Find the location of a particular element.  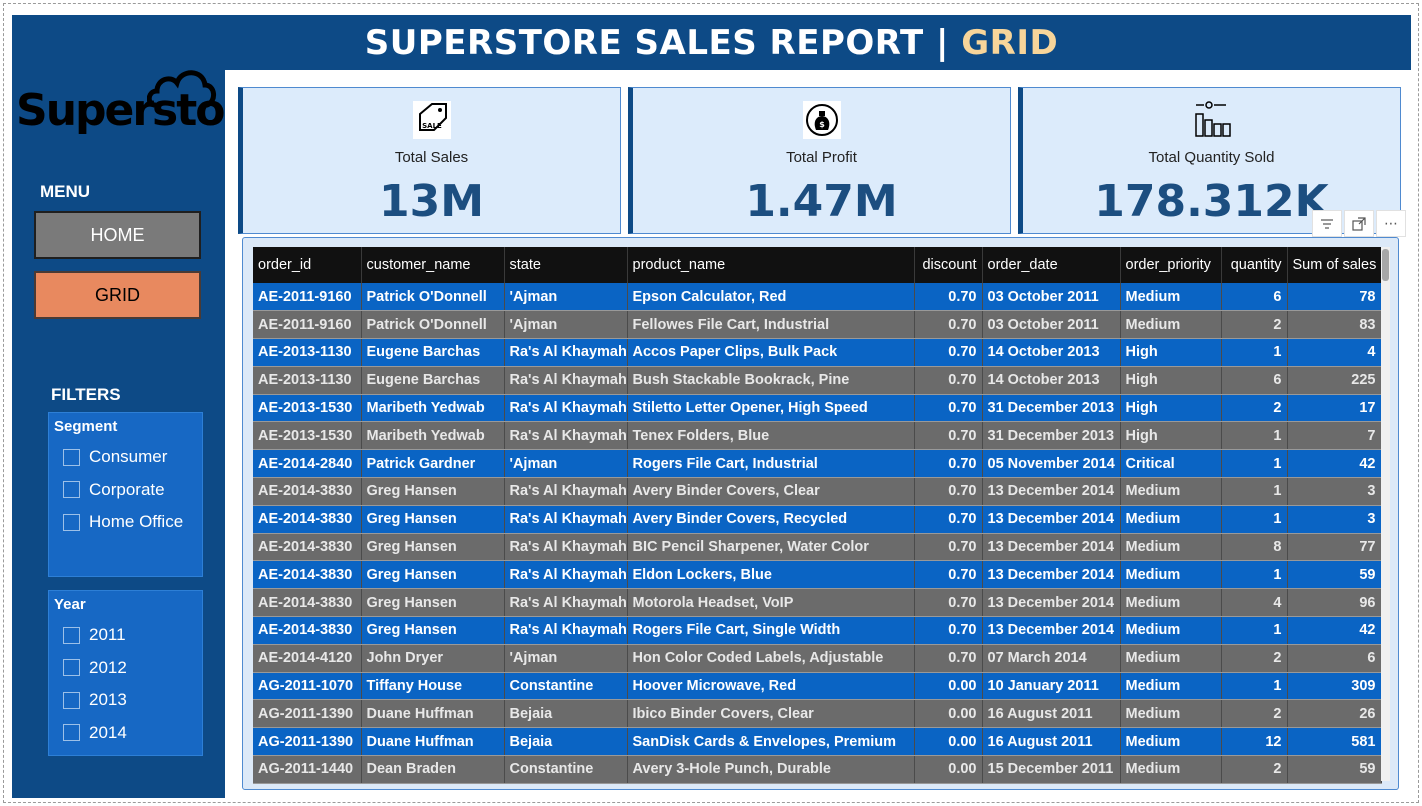

table-cell: 309 is located at coordinates (1334, 686).